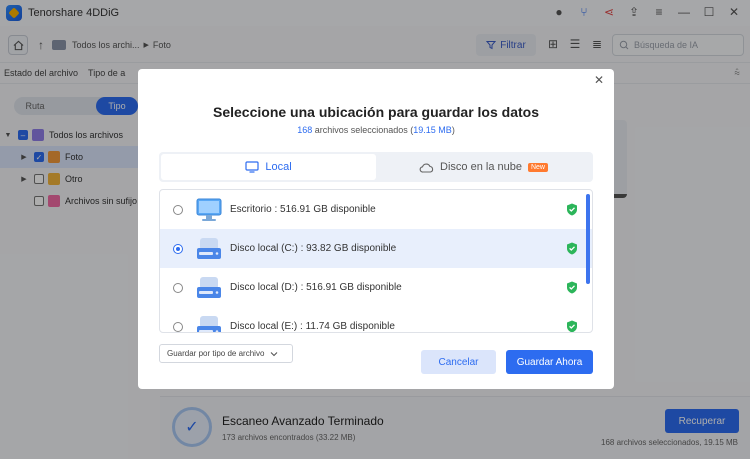 This screenshot has width=750, height=459. I want to click on tab-local-label: Local, so click(278, 167).